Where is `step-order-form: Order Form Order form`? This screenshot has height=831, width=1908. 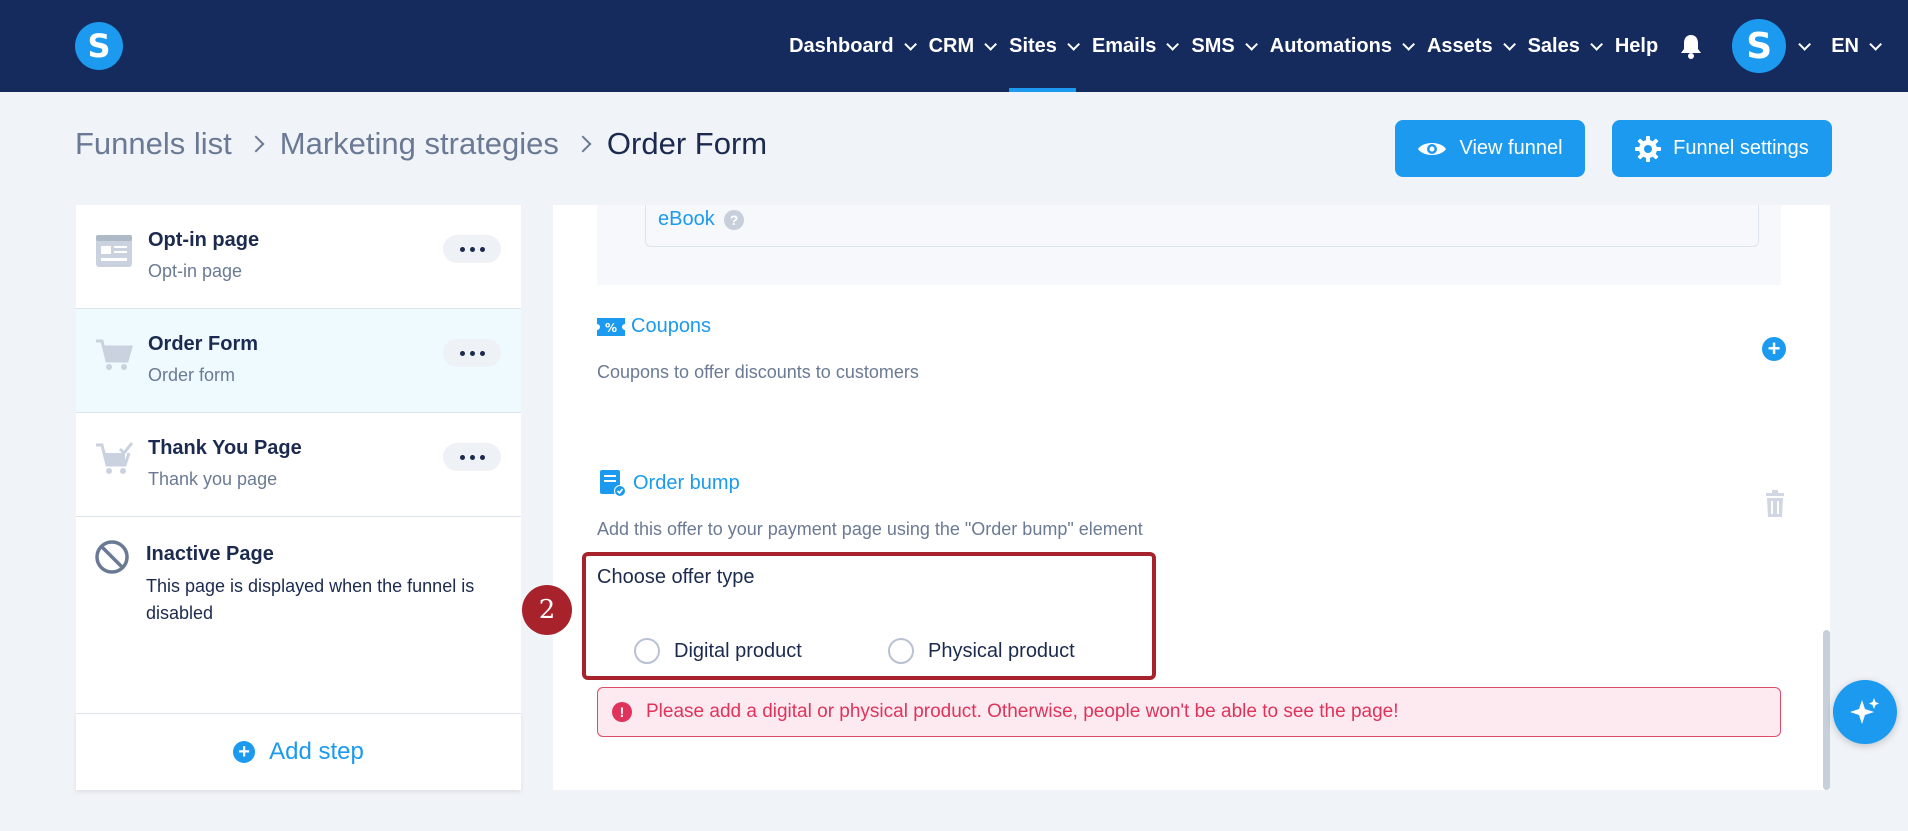 step-order-form: Order Form Order form is located at coordinates (298, 361).